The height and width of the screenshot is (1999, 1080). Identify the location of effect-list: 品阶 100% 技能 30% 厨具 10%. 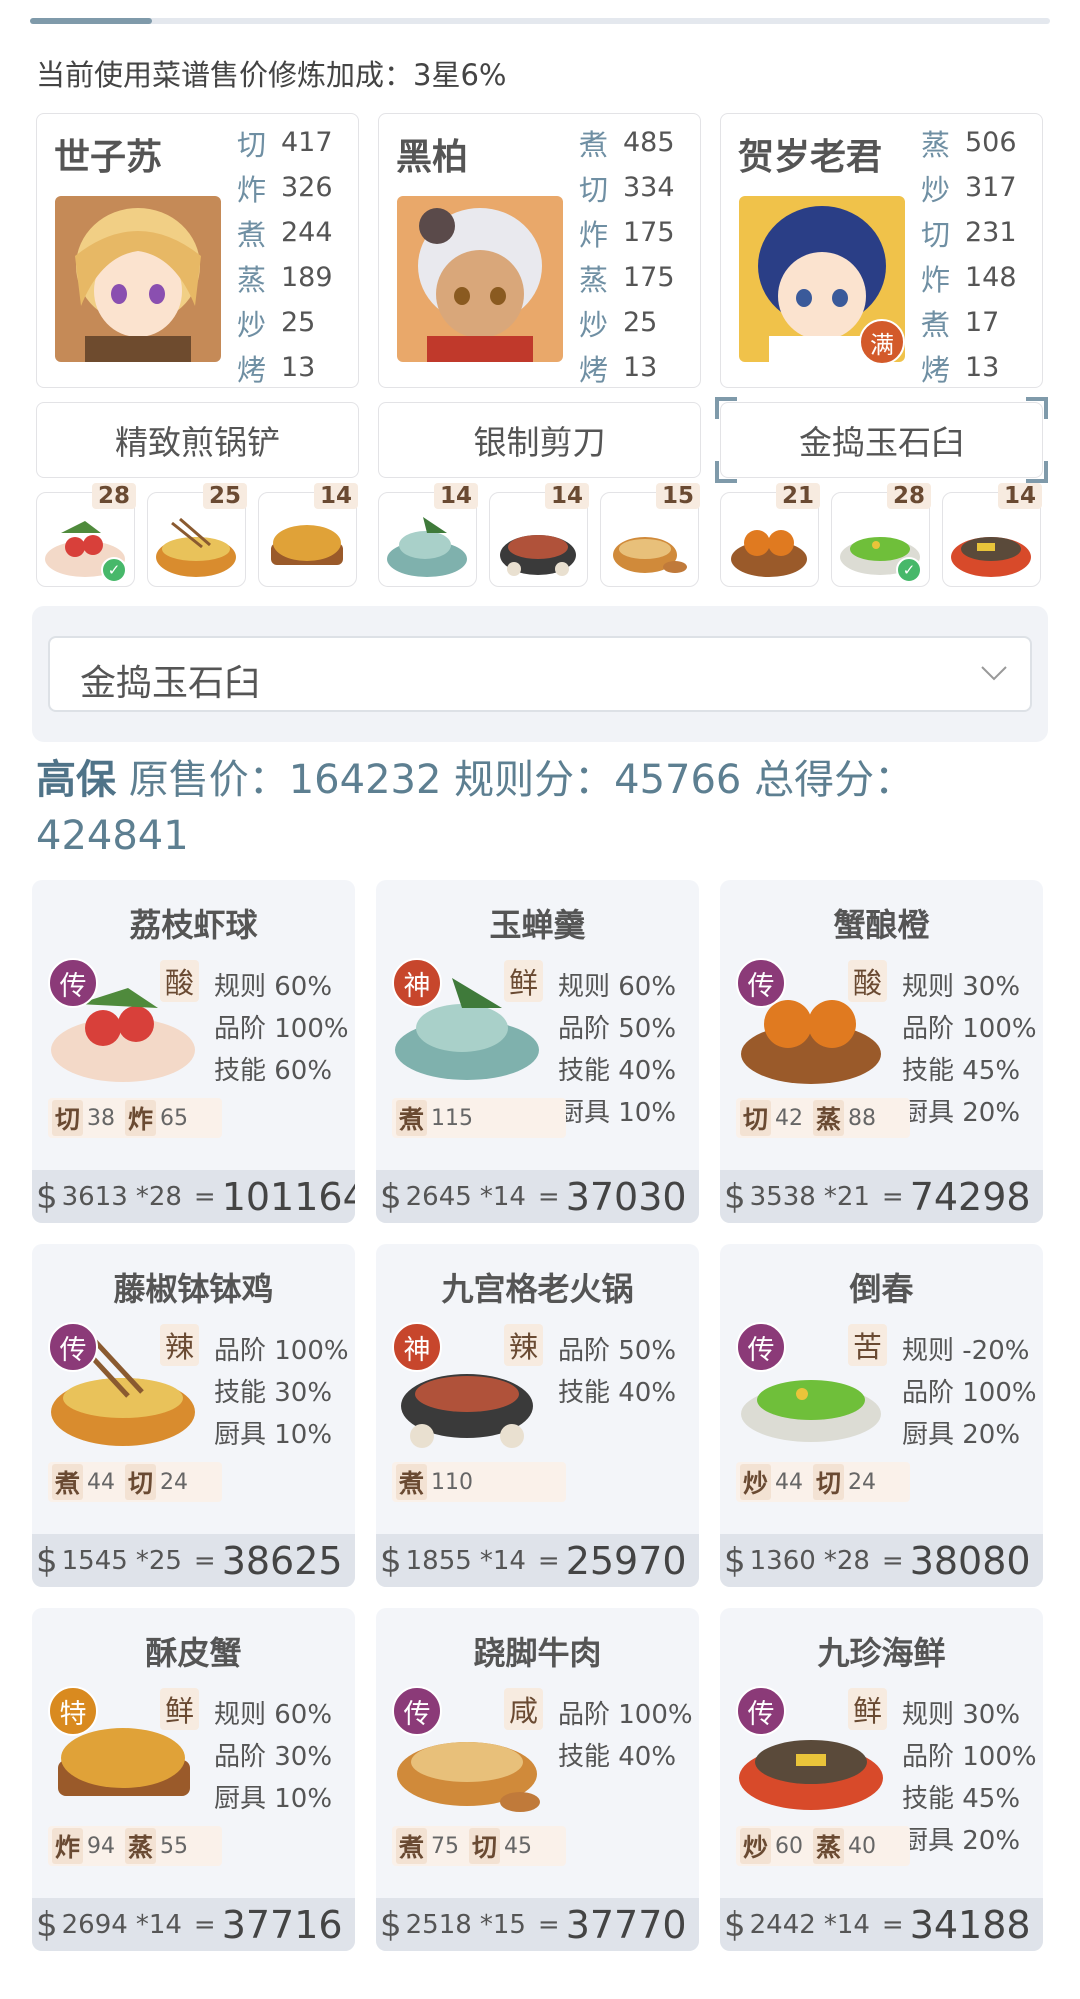
(281, 1393).